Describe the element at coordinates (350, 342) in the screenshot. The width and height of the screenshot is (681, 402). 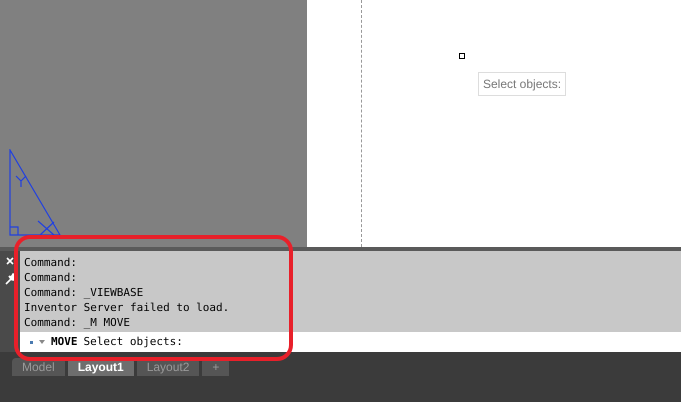
I see `command-input-bar: MOVE Select objects:` at that location.